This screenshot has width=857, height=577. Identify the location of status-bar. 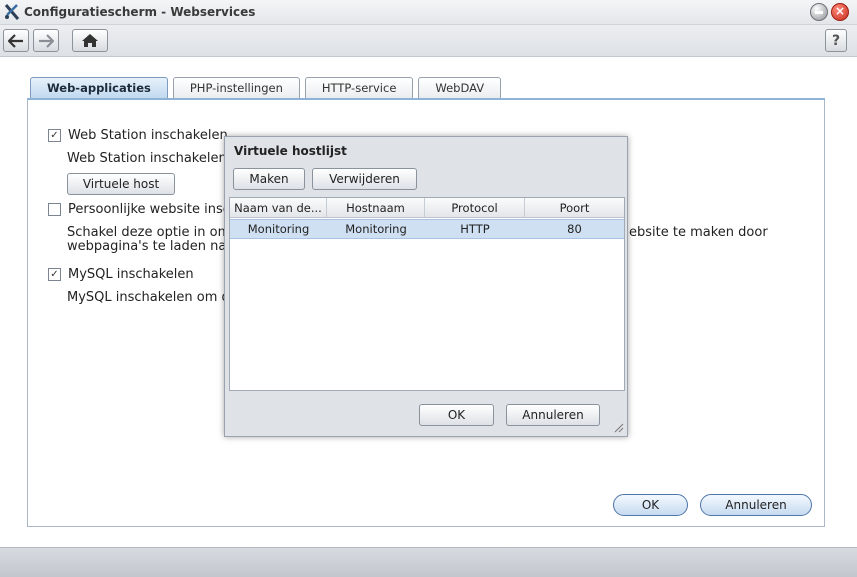
(428, 562).